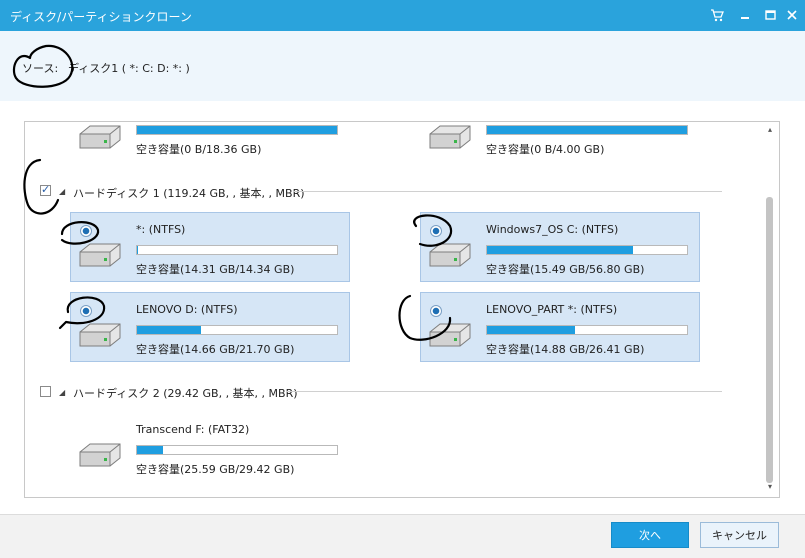 The width and height of the screenshot is (805, 558). I want to click on source-value: ディスク1 ( *: C: D: *: ), so click(129, 68).